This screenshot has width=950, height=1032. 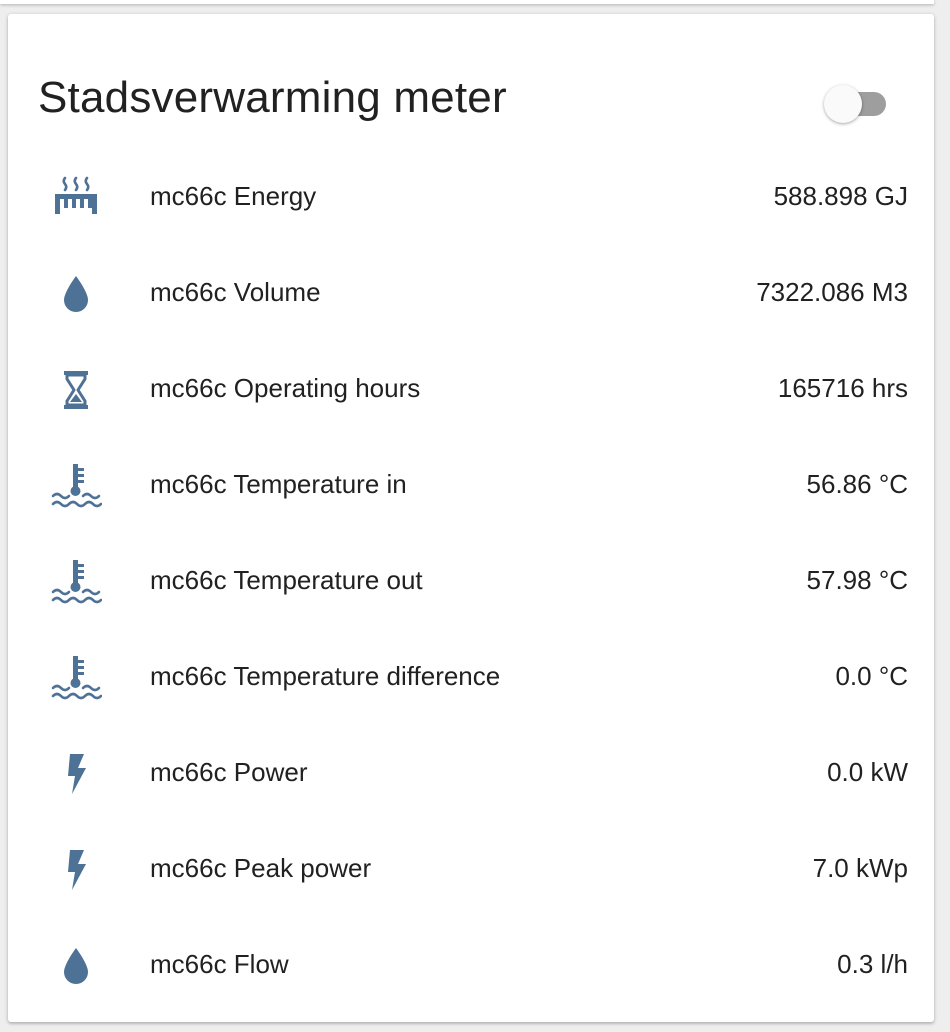 What do you see at coordinates (840, 196) in the screenshot?
I see `entity-value: 588.898 GJ` at bounding box center [840, 196].